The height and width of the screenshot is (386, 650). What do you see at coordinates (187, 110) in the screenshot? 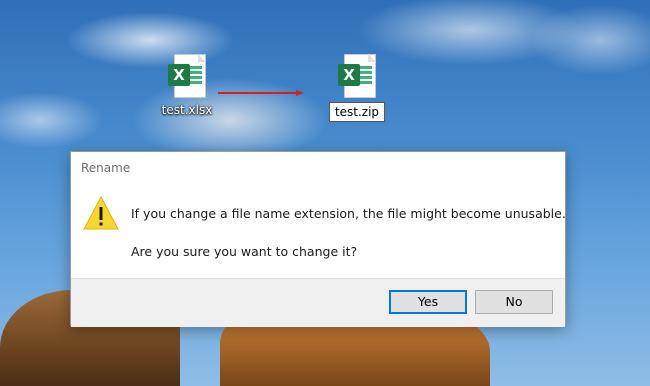
I see `file-name-label: test.xlsx` at bounding box center [187, 110].